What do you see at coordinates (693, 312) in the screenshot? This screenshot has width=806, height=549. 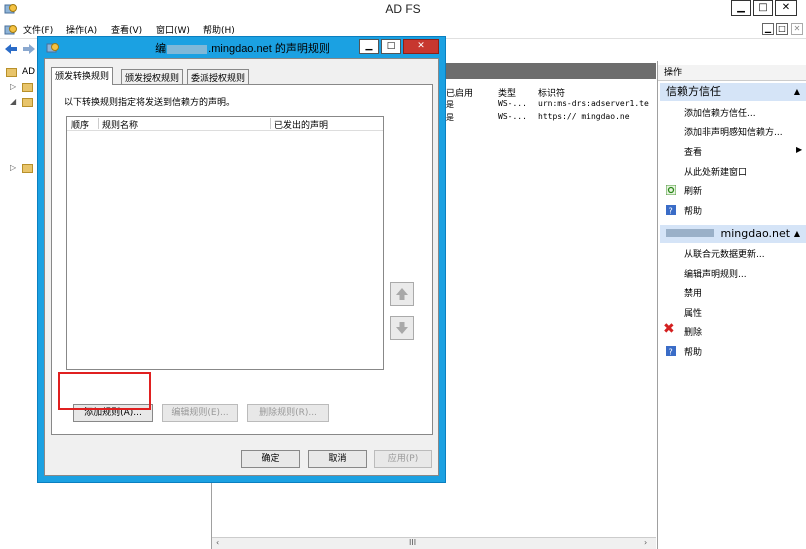 I see `action-properties: 属性` at bounding box center [693, 312].